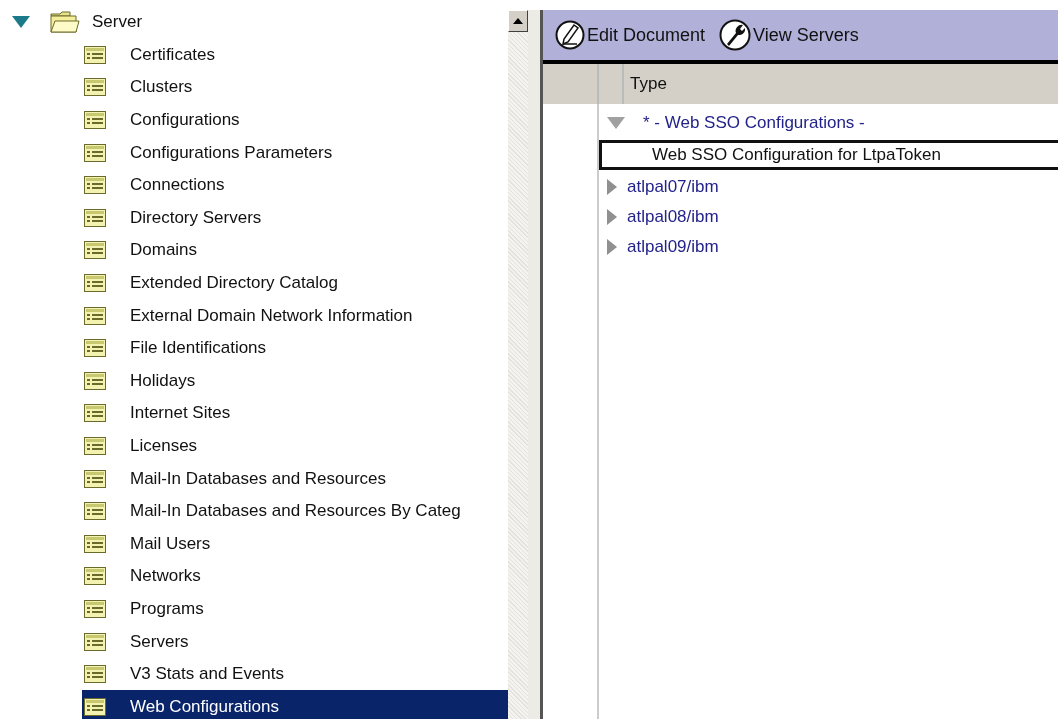 This screenshot has width=1058, height=719. What do you see at coordinates (295, 315) in the screenshot?
I see `tree-item: External Domain Network Information` at bounding box center [295, 315].